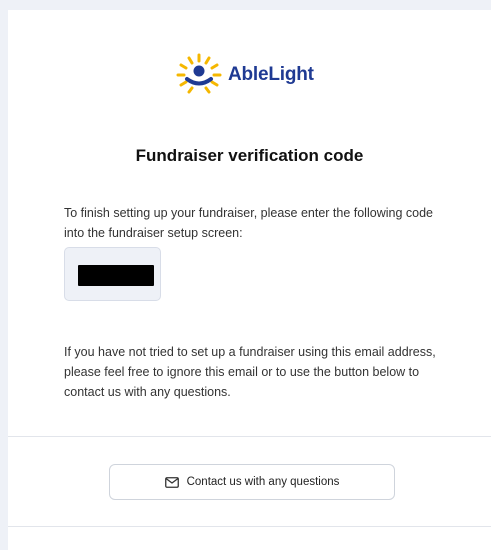 This screenshot has width=491, height=550. I want to click on ablelight-sun-icon, so click(199, 73).